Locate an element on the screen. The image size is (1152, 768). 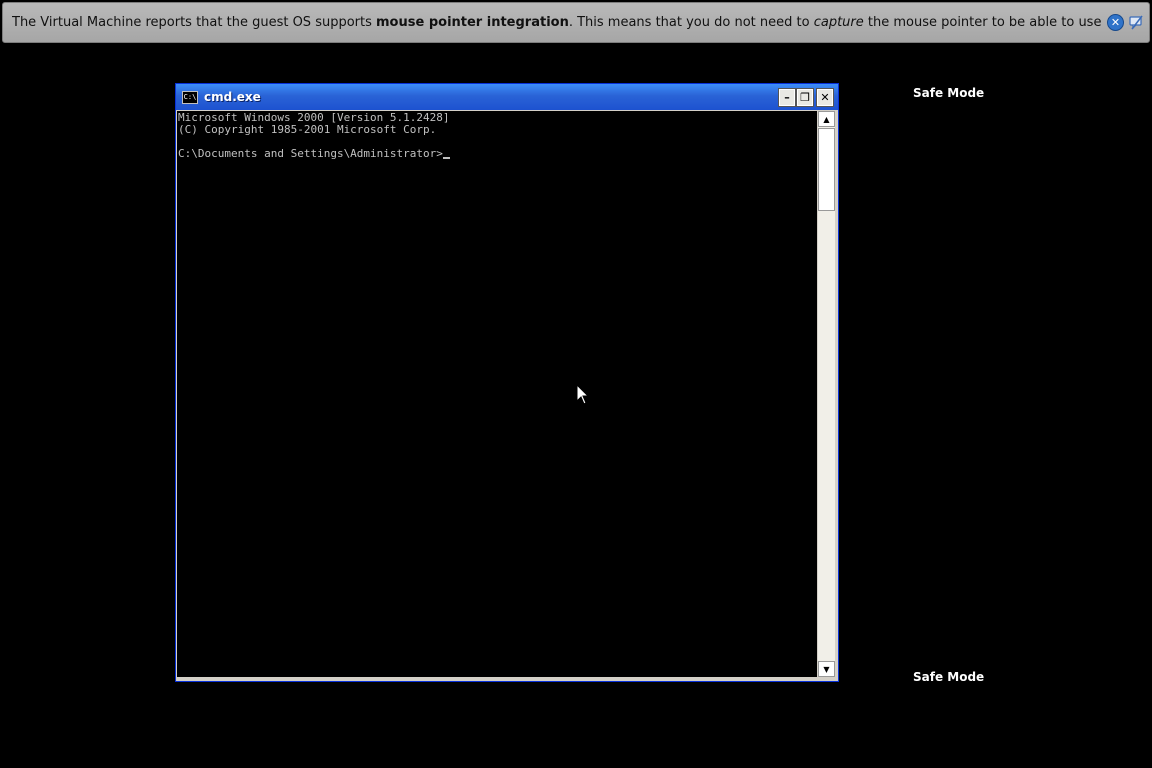
restore-icon: ❐ is located at coordinates (805, 97).